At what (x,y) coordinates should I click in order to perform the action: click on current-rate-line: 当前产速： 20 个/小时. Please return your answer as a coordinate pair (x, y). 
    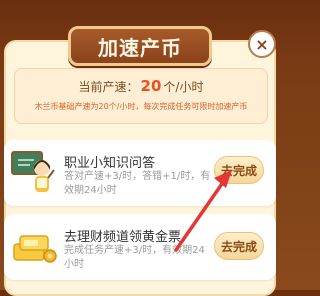
    Looking at the image, I should click on (141, 86).